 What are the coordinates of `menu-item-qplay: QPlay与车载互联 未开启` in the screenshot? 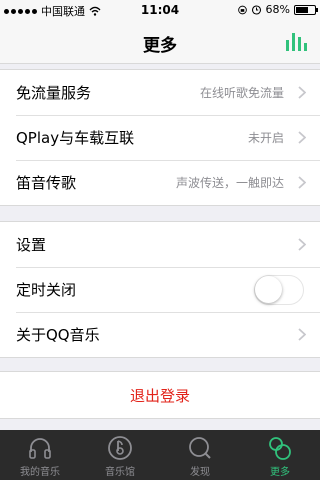 It's located at (160, 137).